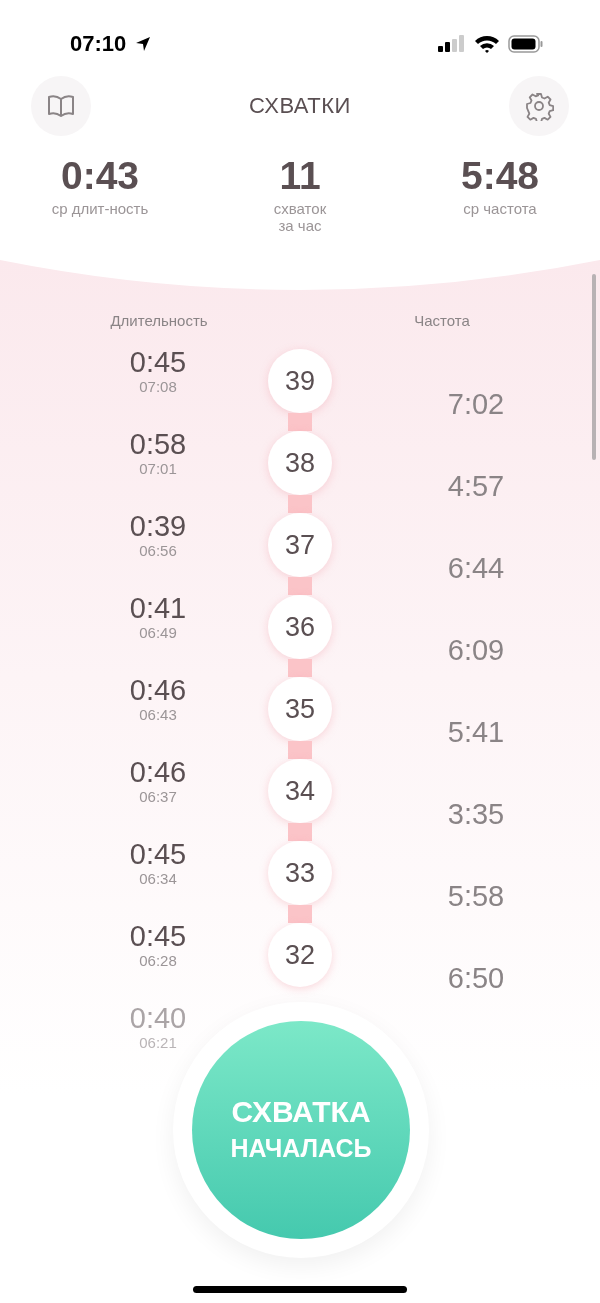 This screenshot has width=600, height=1303. Describe the element at coordinates (300, 381) in the screenshot. I see `contraction-number: 39` at that location.